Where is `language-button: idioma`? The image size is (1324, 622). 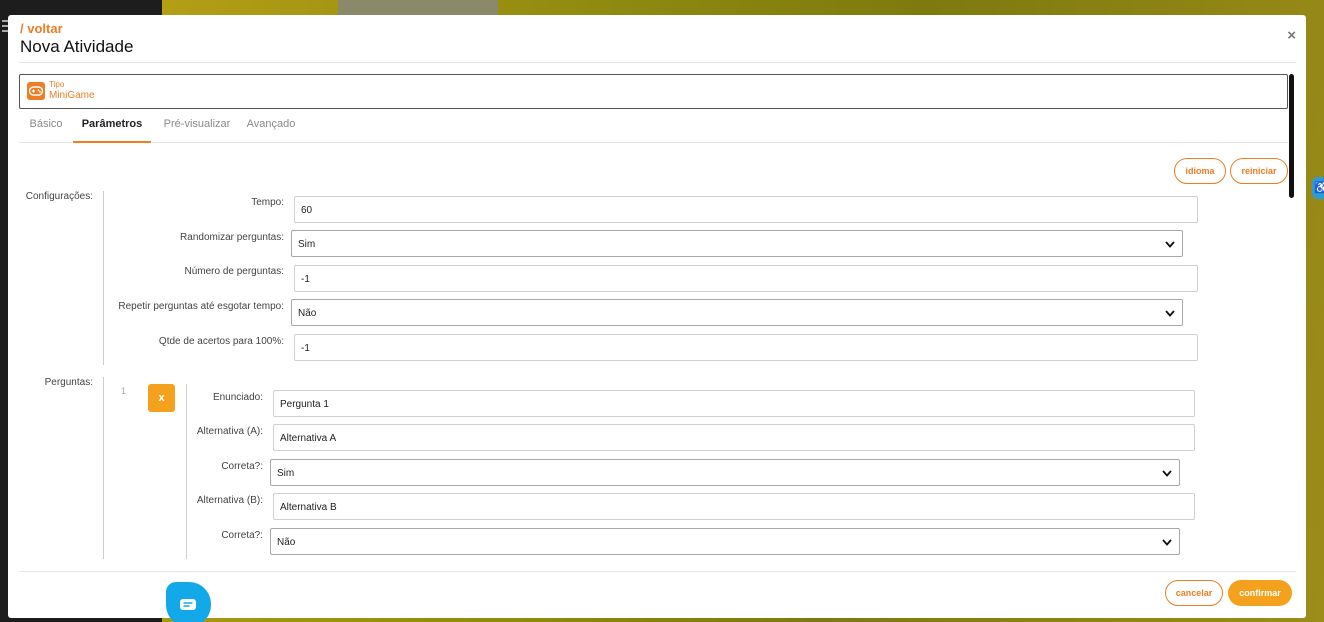
language-button: idioma is located at coordinates (1200, 171).